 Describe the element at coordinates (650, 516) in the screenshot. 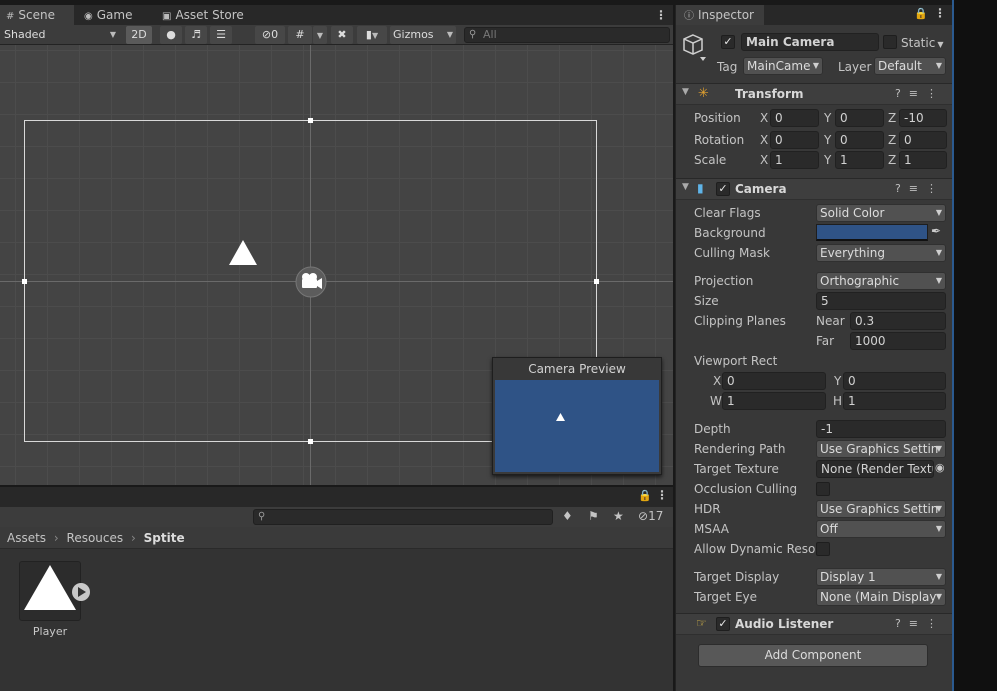

I see `hidden-packages-button: ⊘17` at that location.